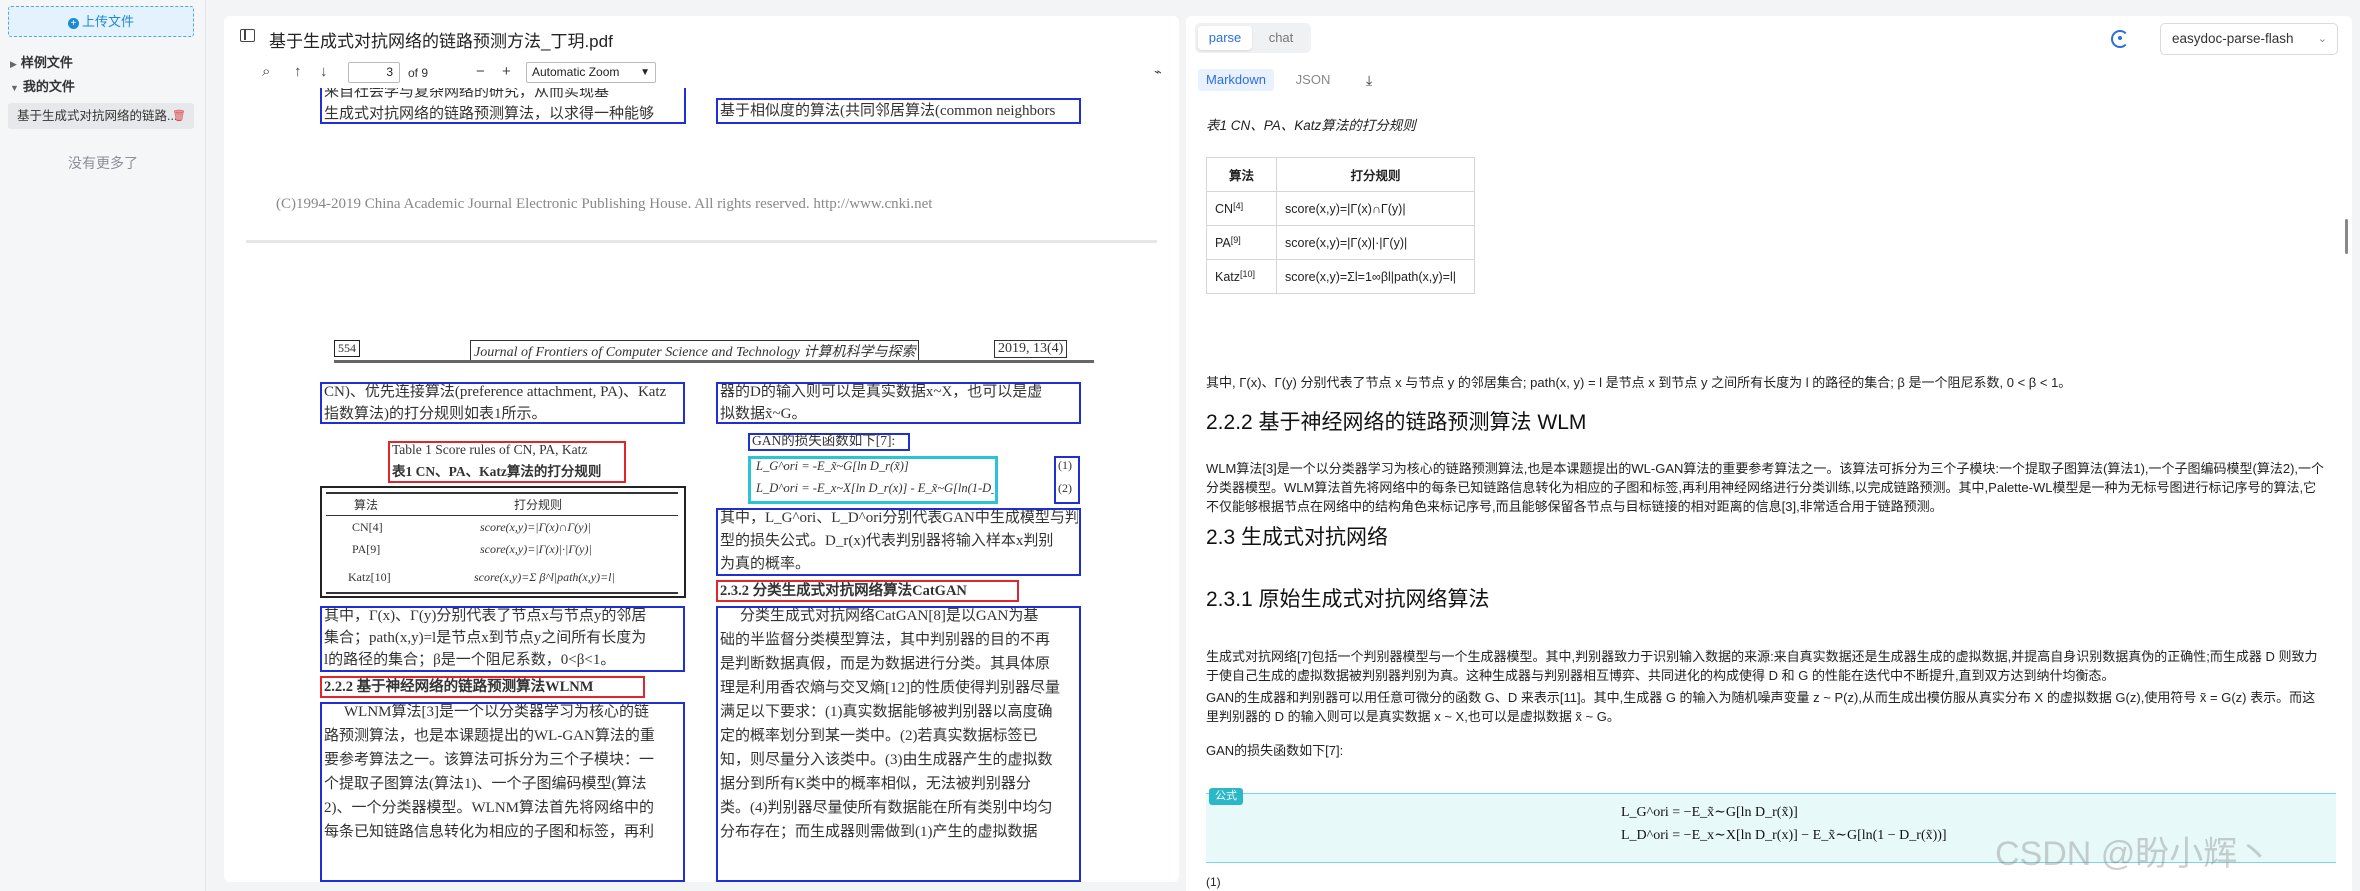 Image resolution: width=2360 pixels, height=891 pixels. What do you see at coordinates (2346, 236) in the screenshot?
I see `scrollbar-thumb` at bounding box center [2346, 236].